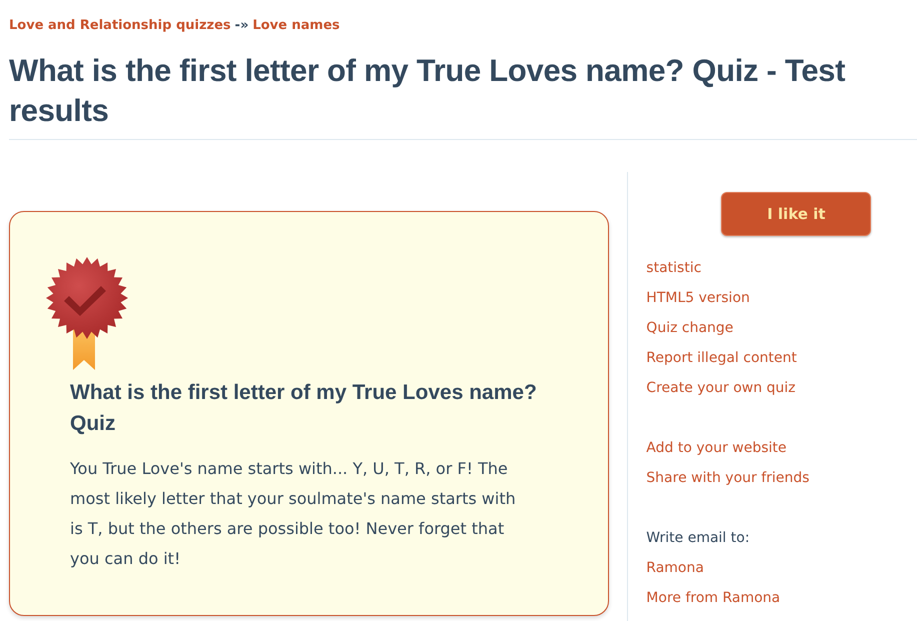  I want to click on result-text: You True Love's name starts with... Y, U, T, R, or F! The most likely letter that your soulmate's name starts with is T, but the others are possible too! Never forget that you can do it!, so click(293, 514).